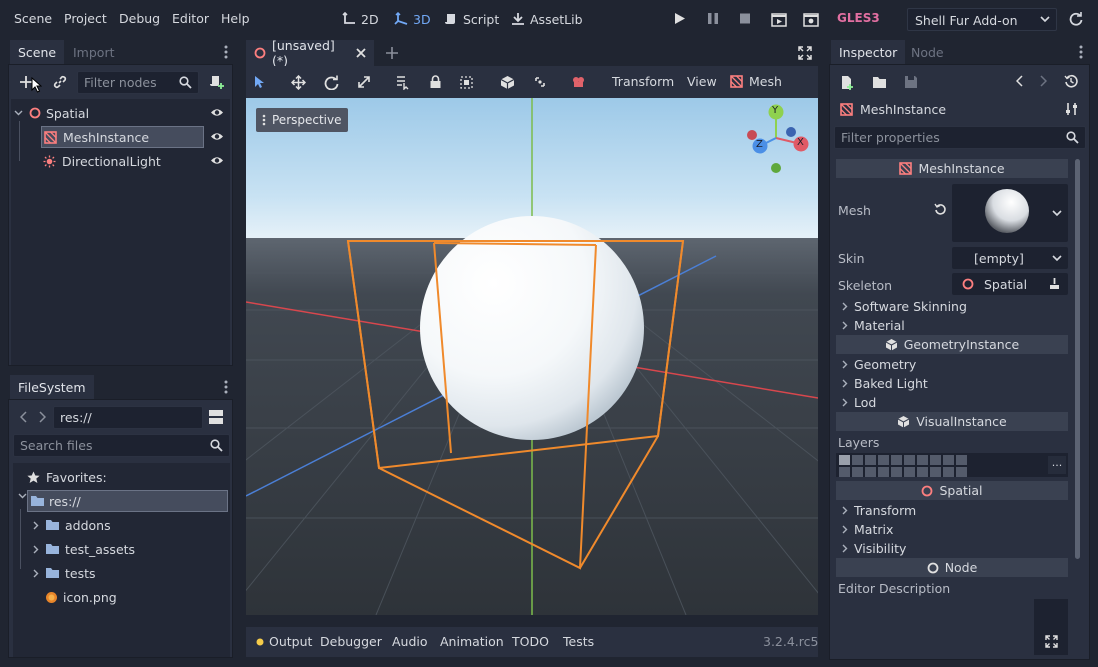 The width and height of the screenshot is (1098, 667). Describe the element at coordinates (879, 82) in the screenshot. I see `open-folder-icon` at that location.